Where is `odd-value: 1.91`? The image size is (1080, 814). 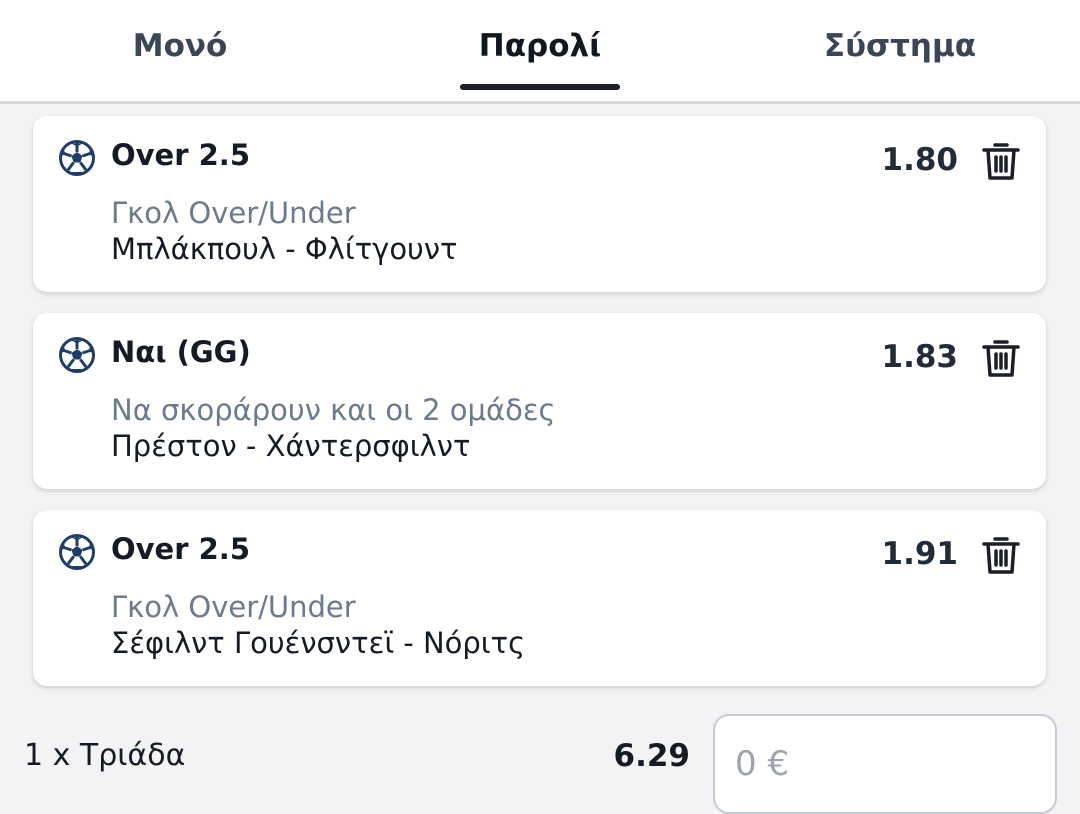
odd-value: 1.91 is located at coordinates (920, 554).